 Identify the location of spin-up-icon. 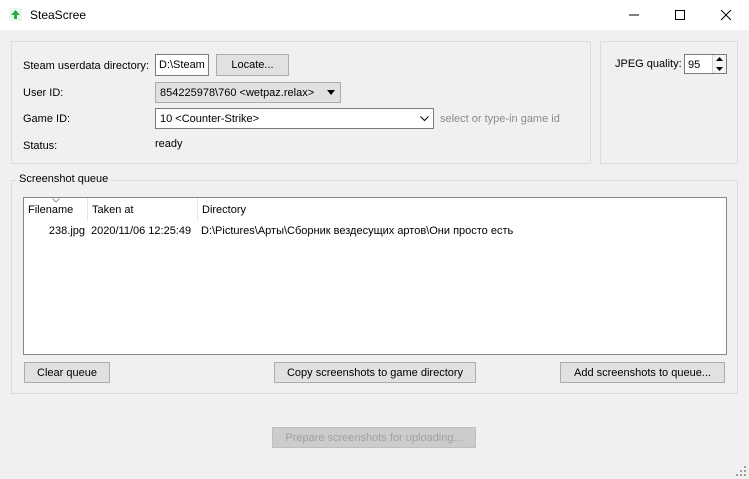
(719, 59).